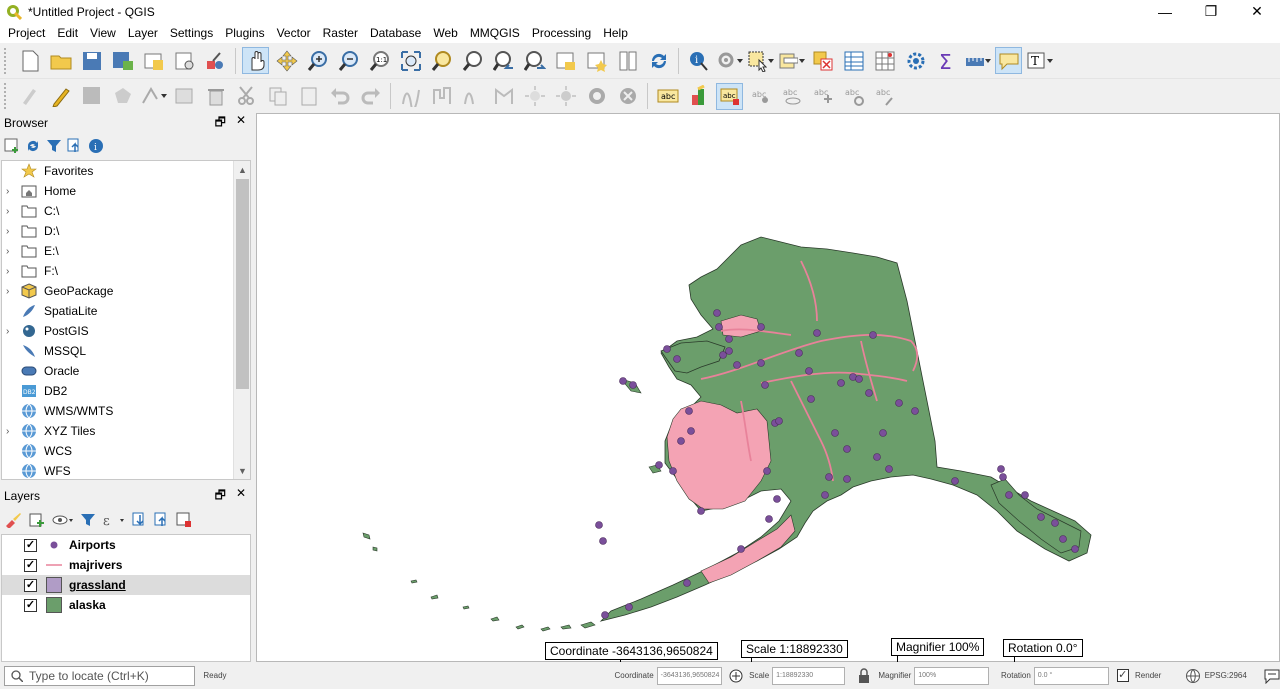 This screenshot has width=1280, height=689. I want to click on filter-legend-icon, so click(88, 520).